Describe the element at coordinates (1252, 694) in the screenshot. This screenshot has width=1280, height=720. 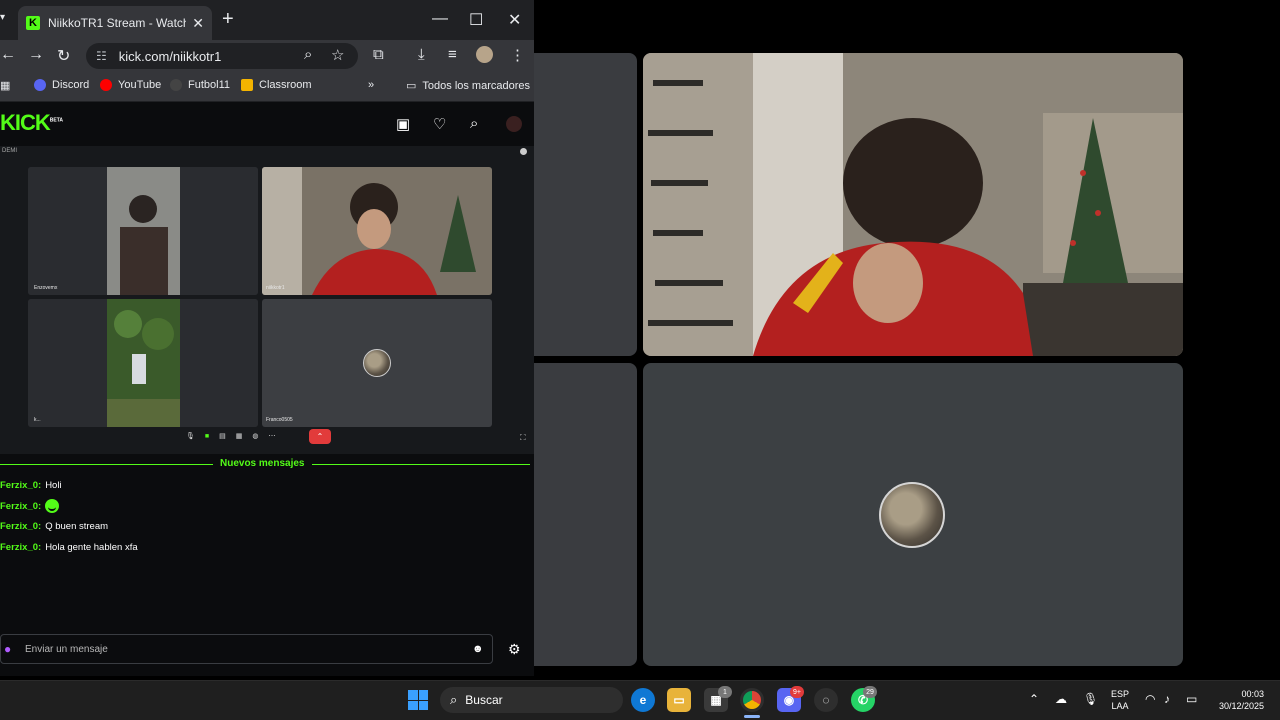
I see `clock-time: 00:03` at that location.